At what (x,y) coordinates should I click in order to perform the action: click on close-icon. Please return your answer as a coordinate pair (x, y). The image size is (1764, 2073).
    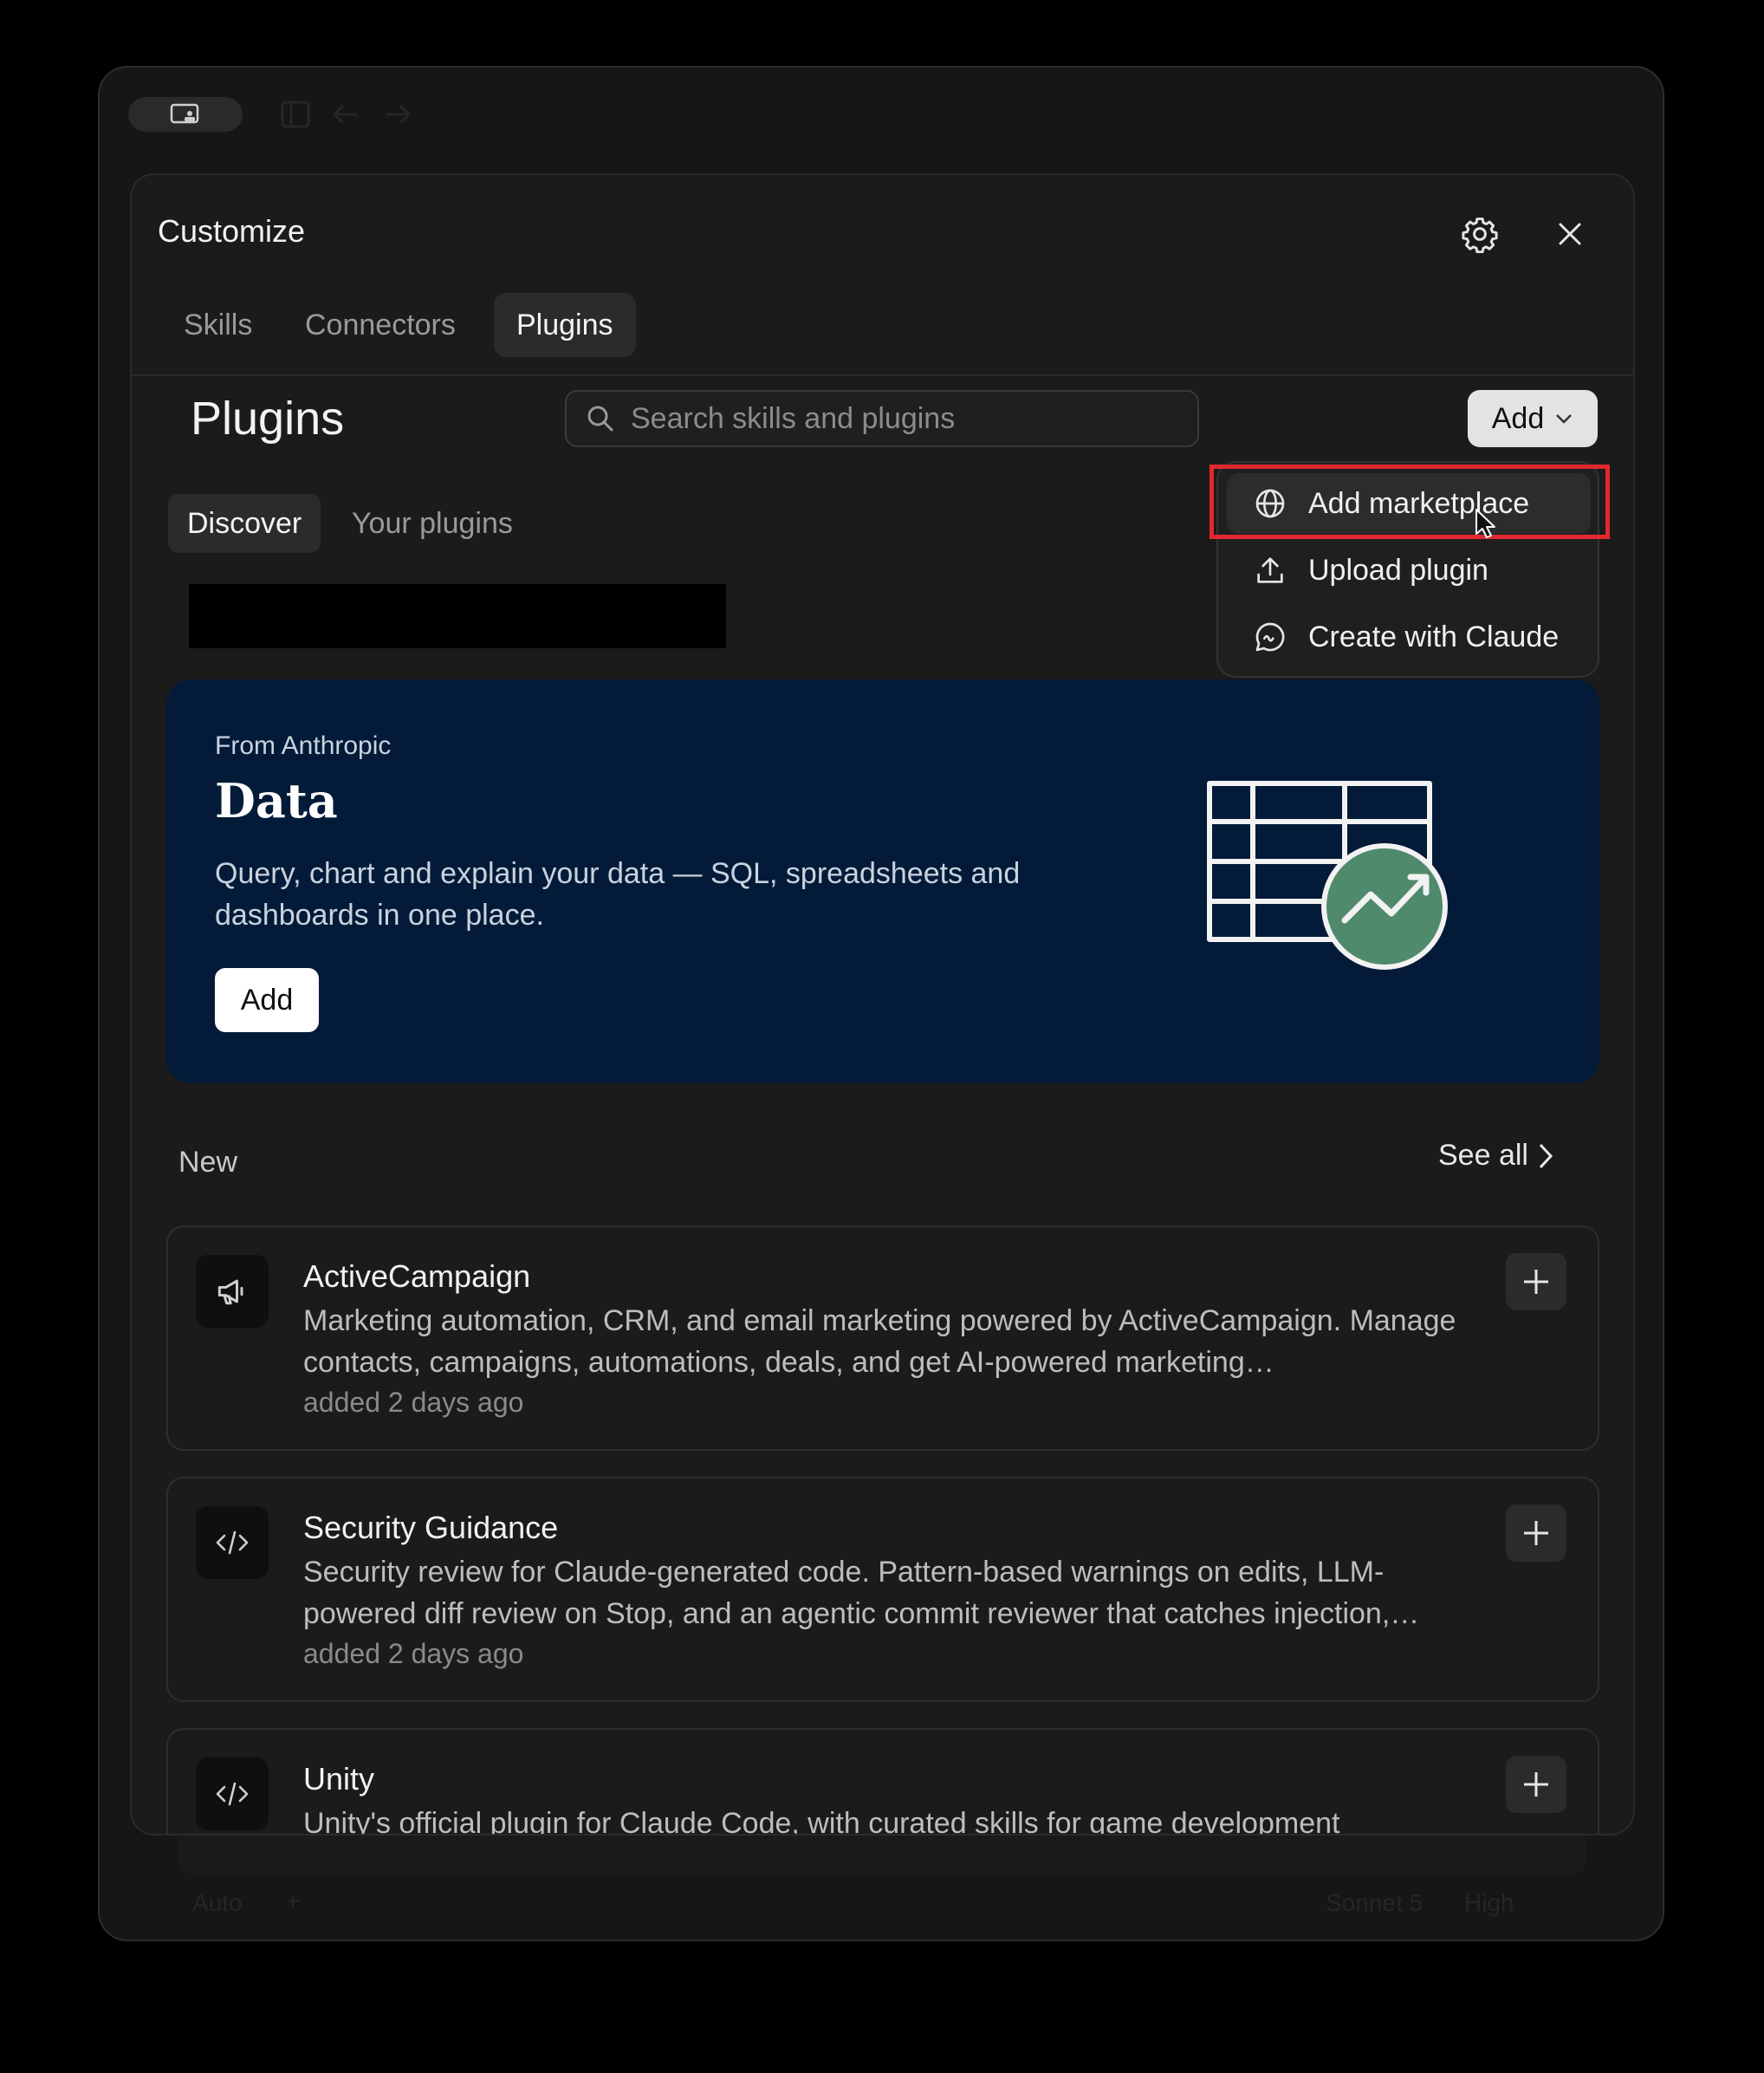
    Looking at the image, I should click on (1570, 234).